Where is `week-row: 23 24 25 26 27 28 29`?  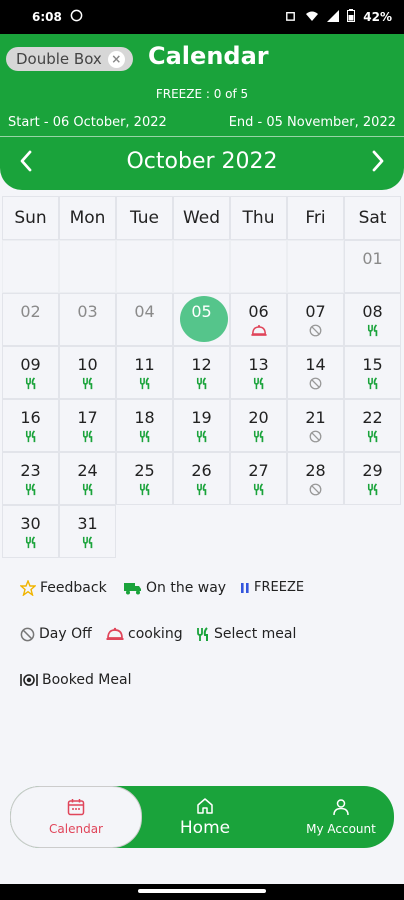
week-row: 23 24 25 26 27 28 29 is located at coordinates (202, 478).